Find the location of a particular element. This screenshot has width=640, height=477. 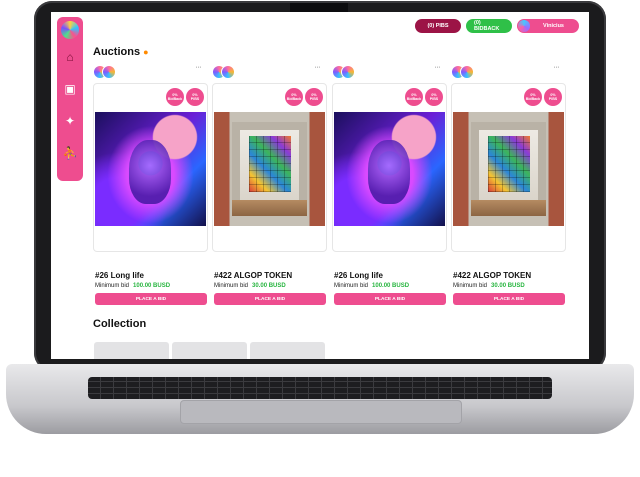

sidebar: ⌂ ▣ ✦ ⛹ is located at coordinates (70, 99).